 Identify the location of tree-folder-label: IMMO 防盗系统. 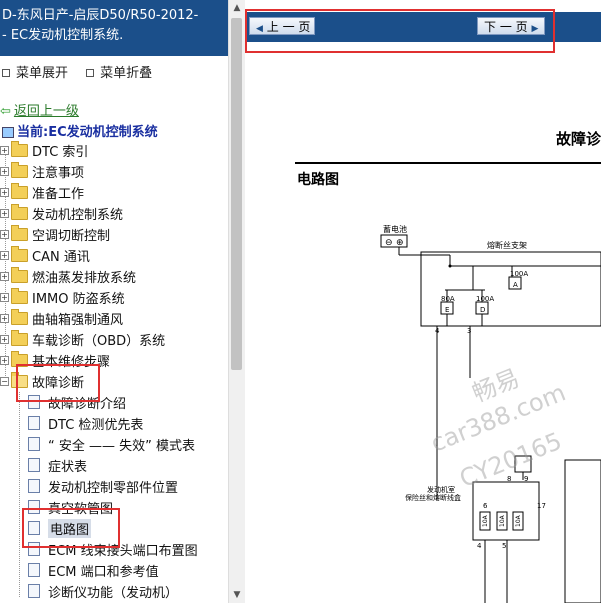
(78, 299).